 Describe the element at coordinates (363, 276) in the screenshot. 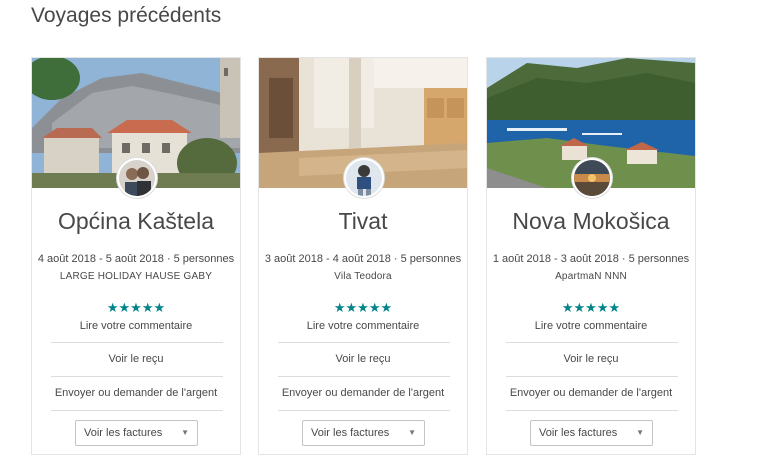

I see `listing-name: Vila Teodora` at that location.